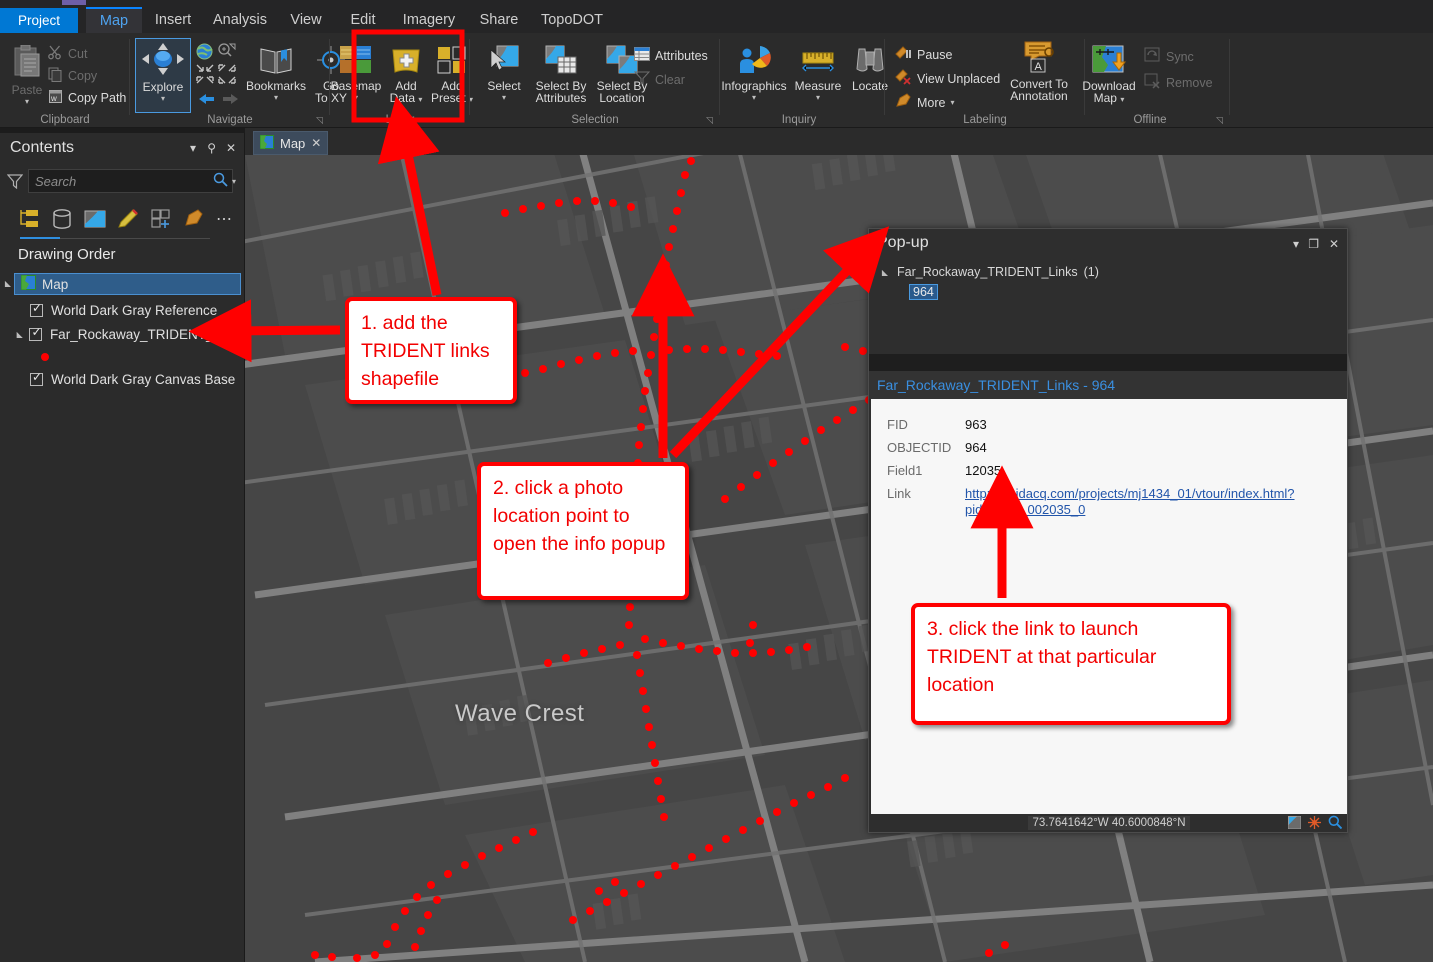  Describe the element at coordinates (320, 120) in the screenshot. I see `navigate-dialog-launcher: ◹` at that location.